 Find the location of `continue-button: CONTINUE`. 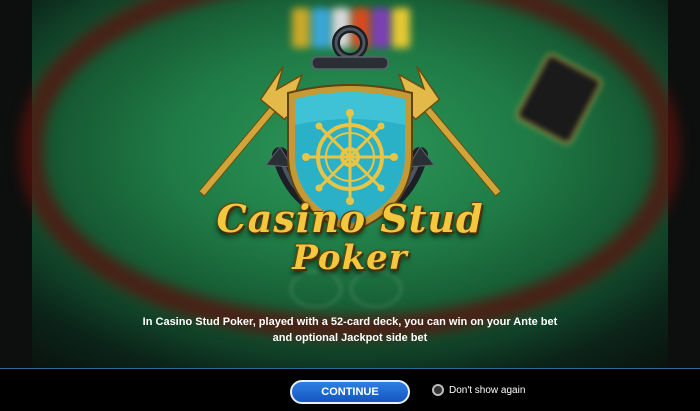

continue-button: CONTINUE is located at coordinates (350, 392).